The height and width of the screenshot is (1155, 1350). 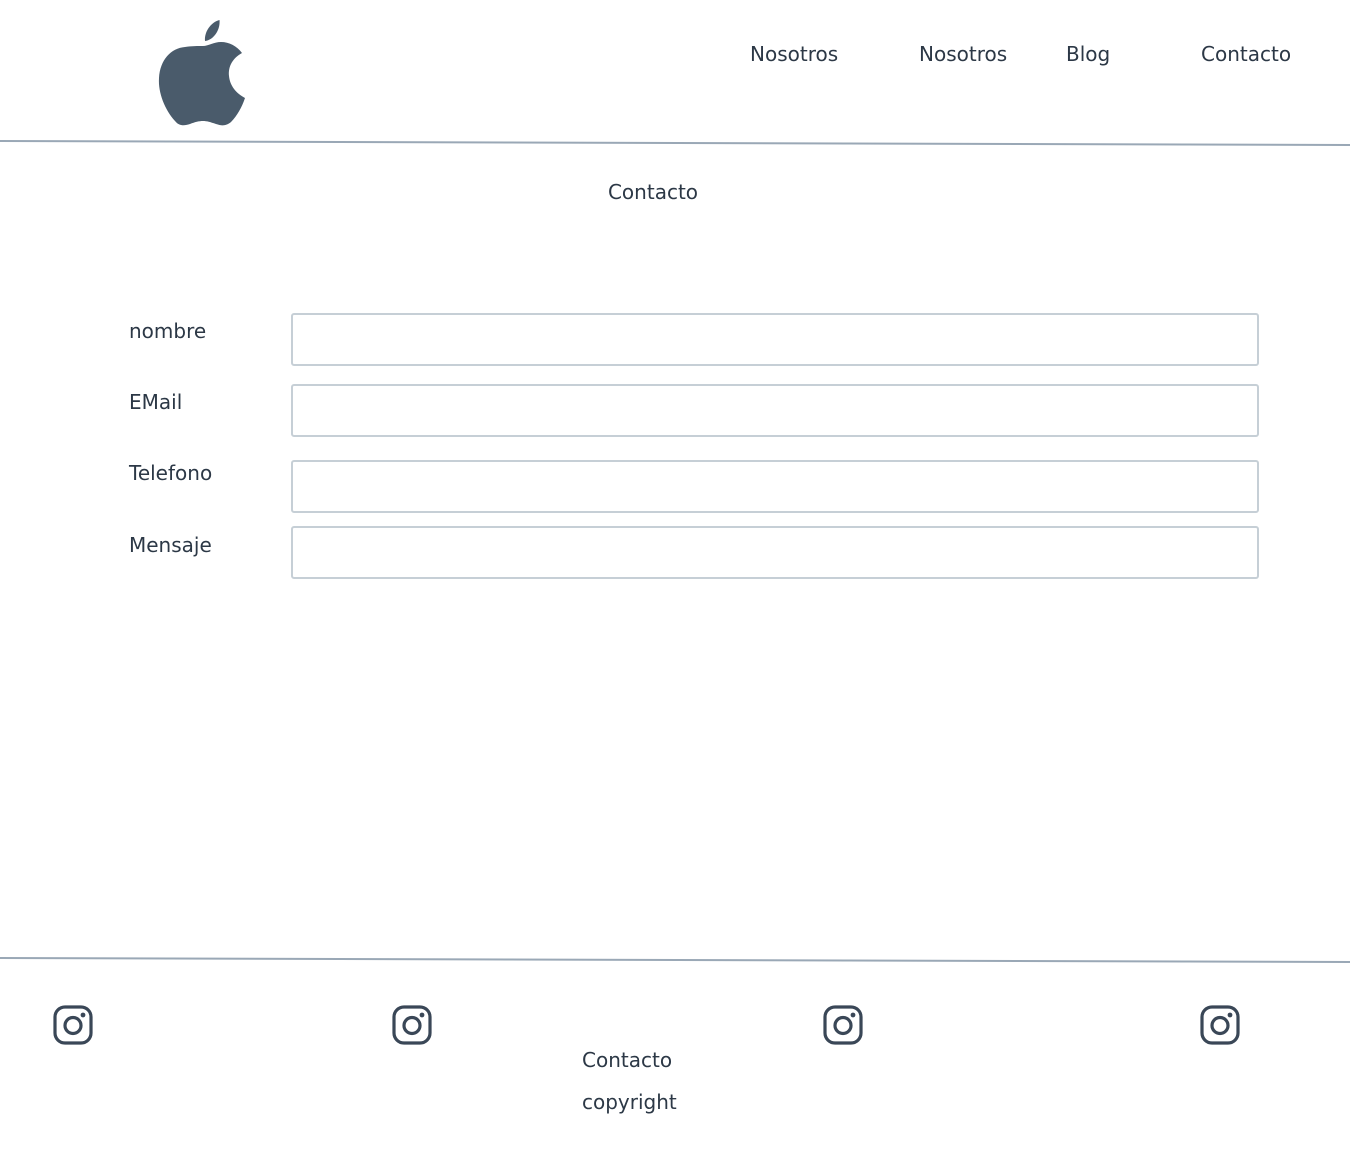 I want to click on email-field, so click(x=775, y=410).